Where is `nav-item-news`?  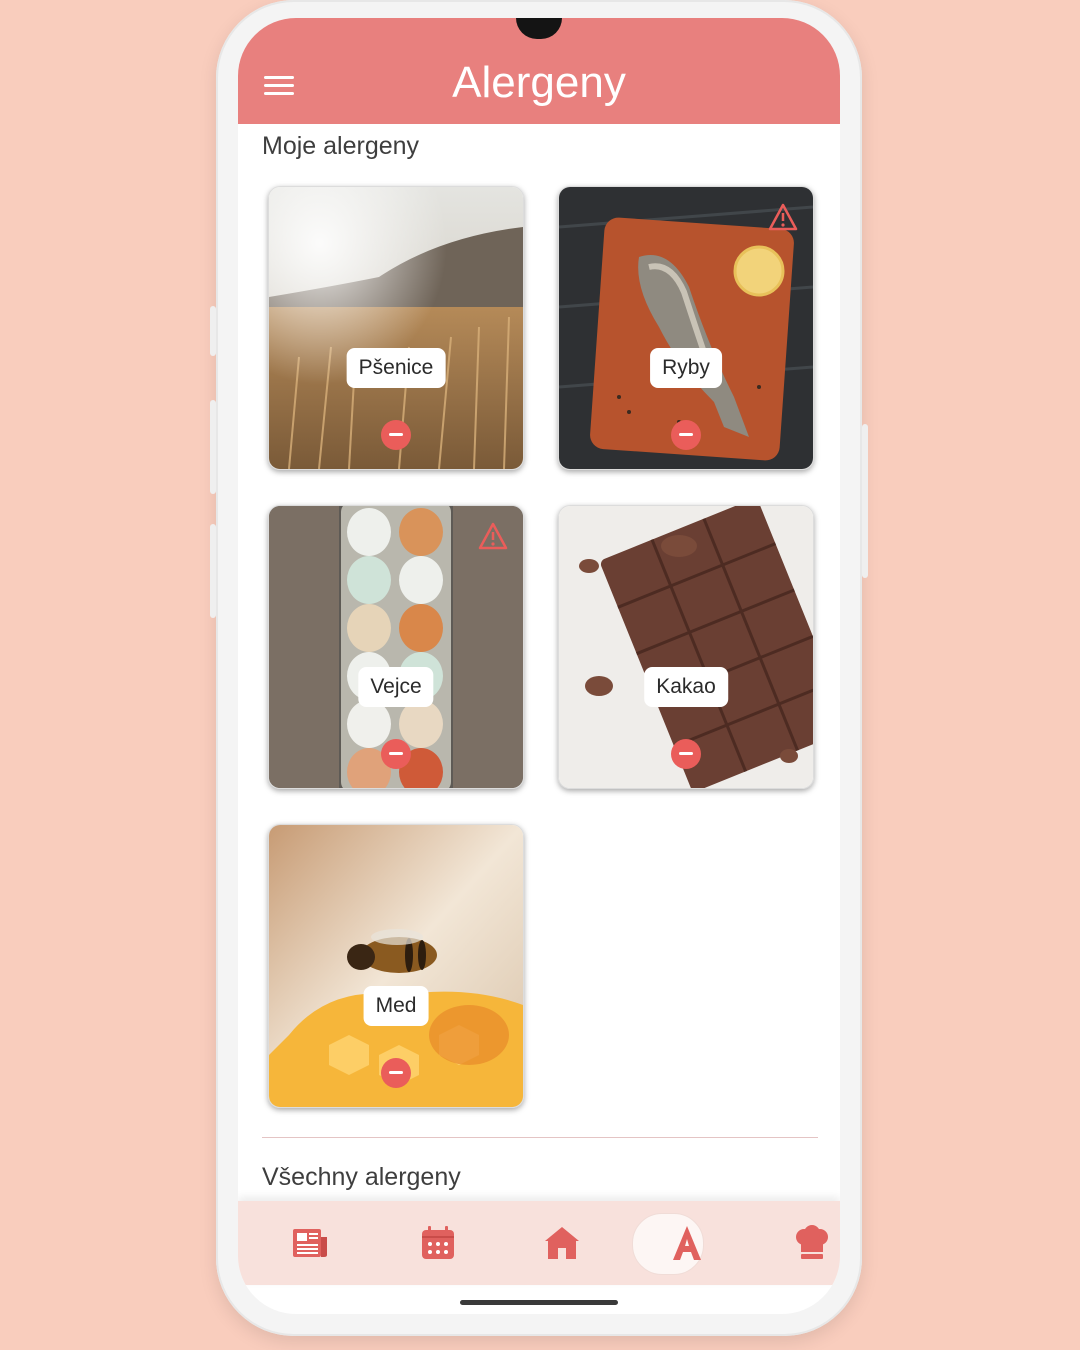
nav-item-news is located at coordinates (310, 1243).